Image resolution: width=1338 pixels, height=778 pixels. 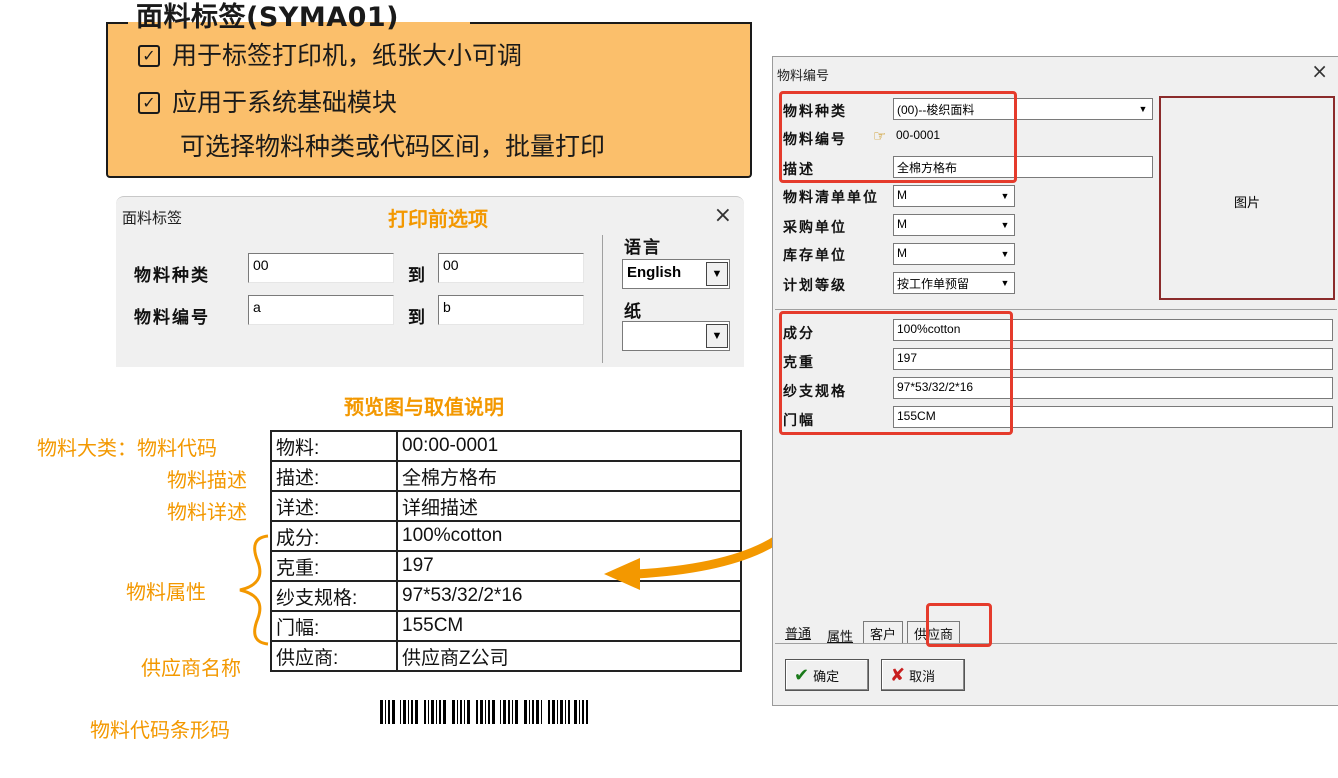 What do you see at coordinates (1246, 203) in the screenshot?
I see `picture-label: 图片` at bounding box center [1246, 203].